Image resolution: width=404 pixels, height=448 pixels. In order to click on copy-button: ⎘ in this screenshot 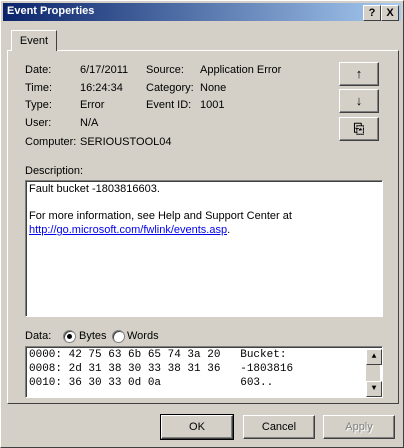, I will do `click(359, 129)`.